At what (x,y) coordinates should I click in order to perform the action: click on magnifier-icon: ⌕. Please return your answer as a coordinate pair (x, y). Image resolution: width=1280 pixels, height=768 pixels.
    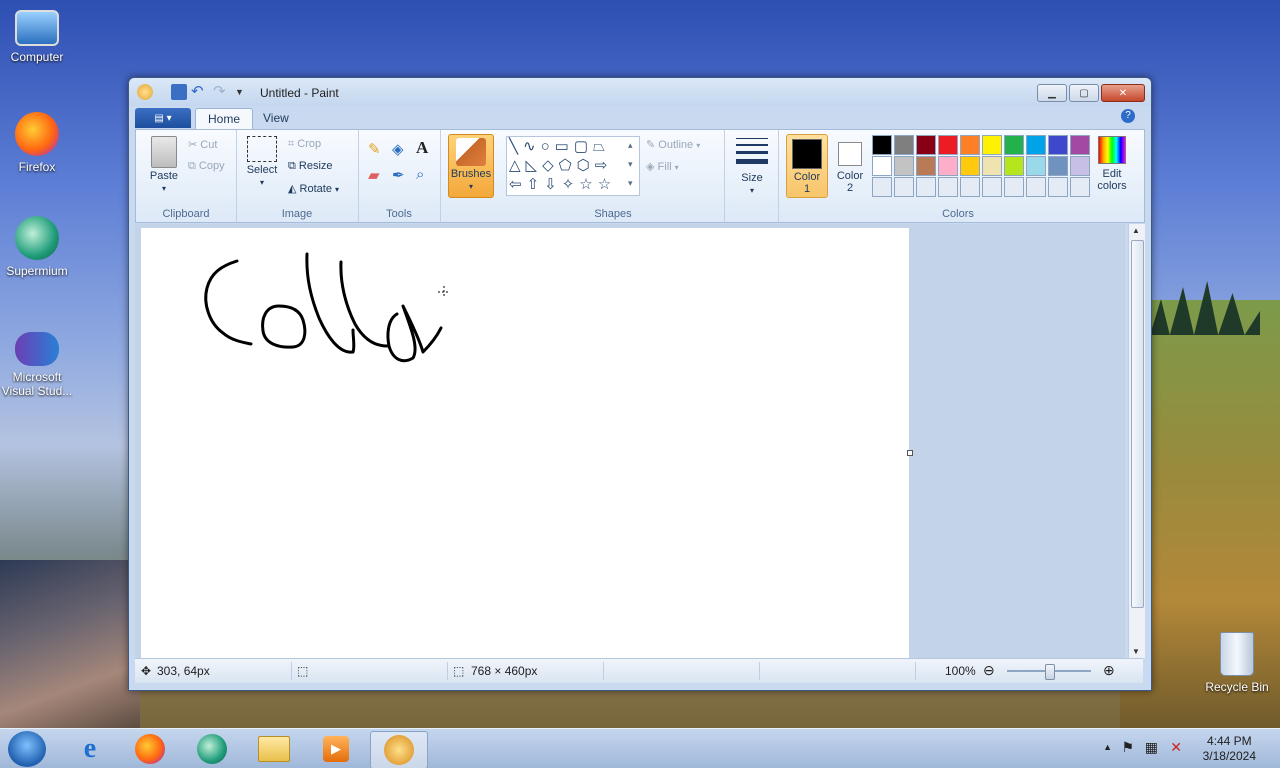
    Looking at the image, I should click on (420, 174).